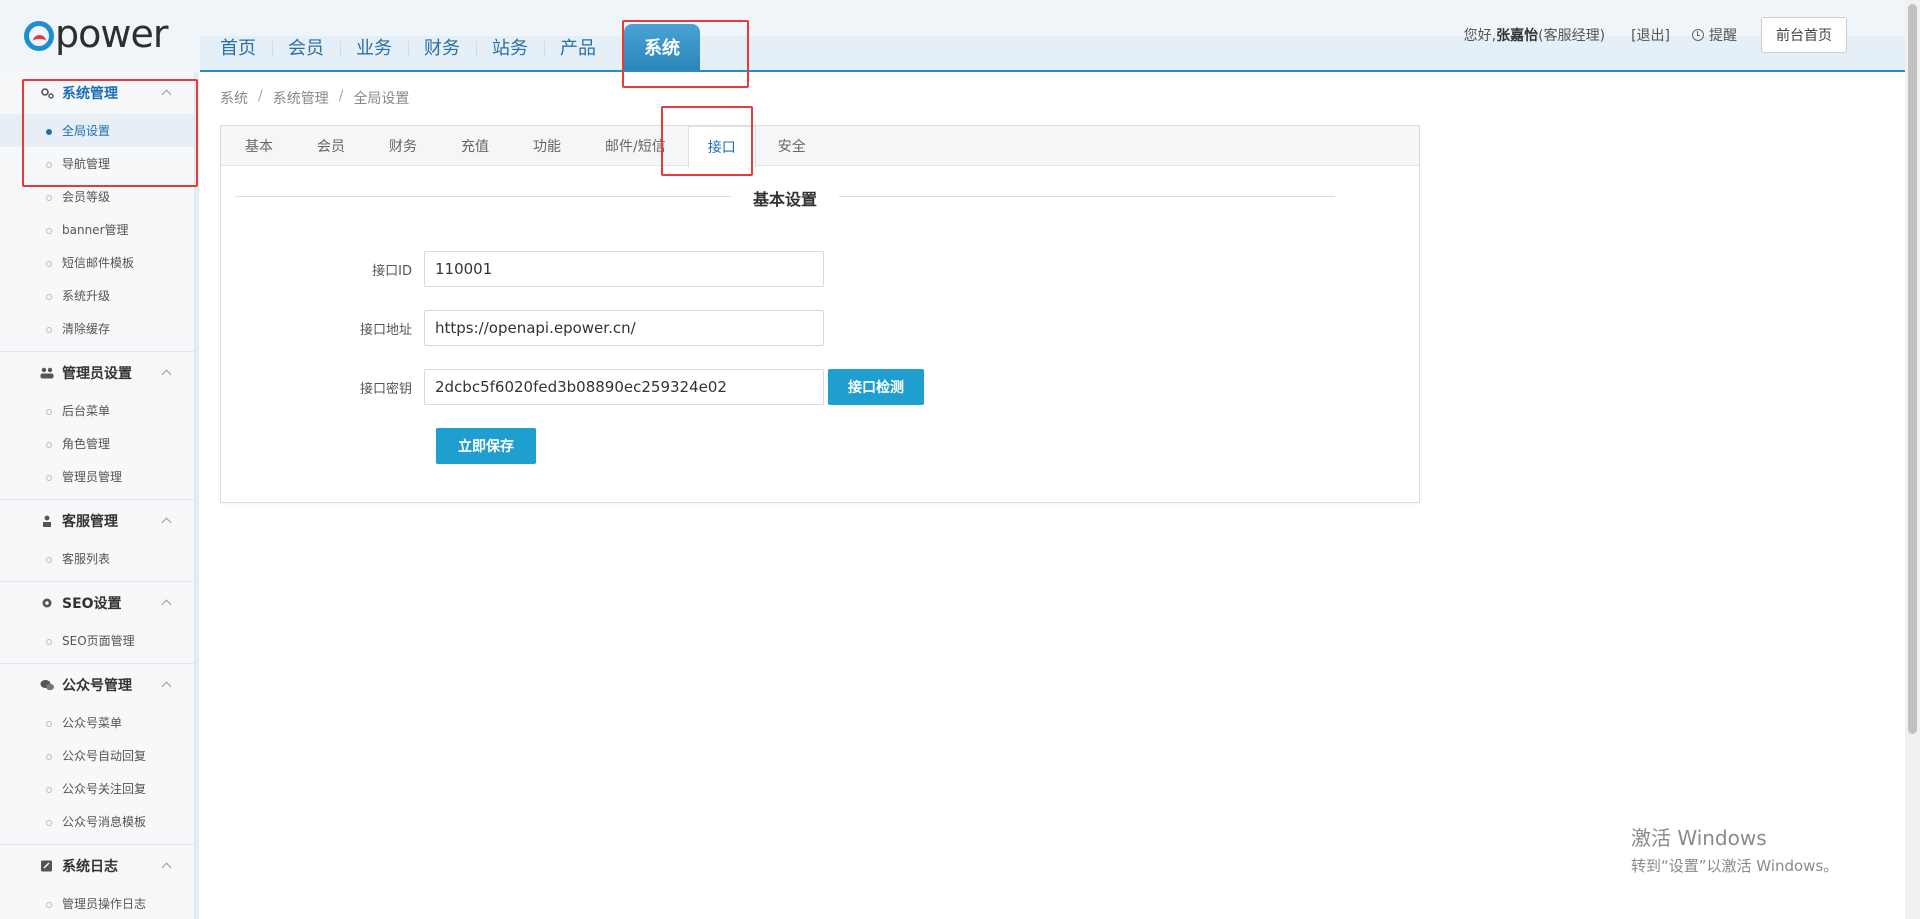 Image resolution: width=1920 pixels, height=919 pixels. I want to click on tab-api: 接口, so click(721, 146).